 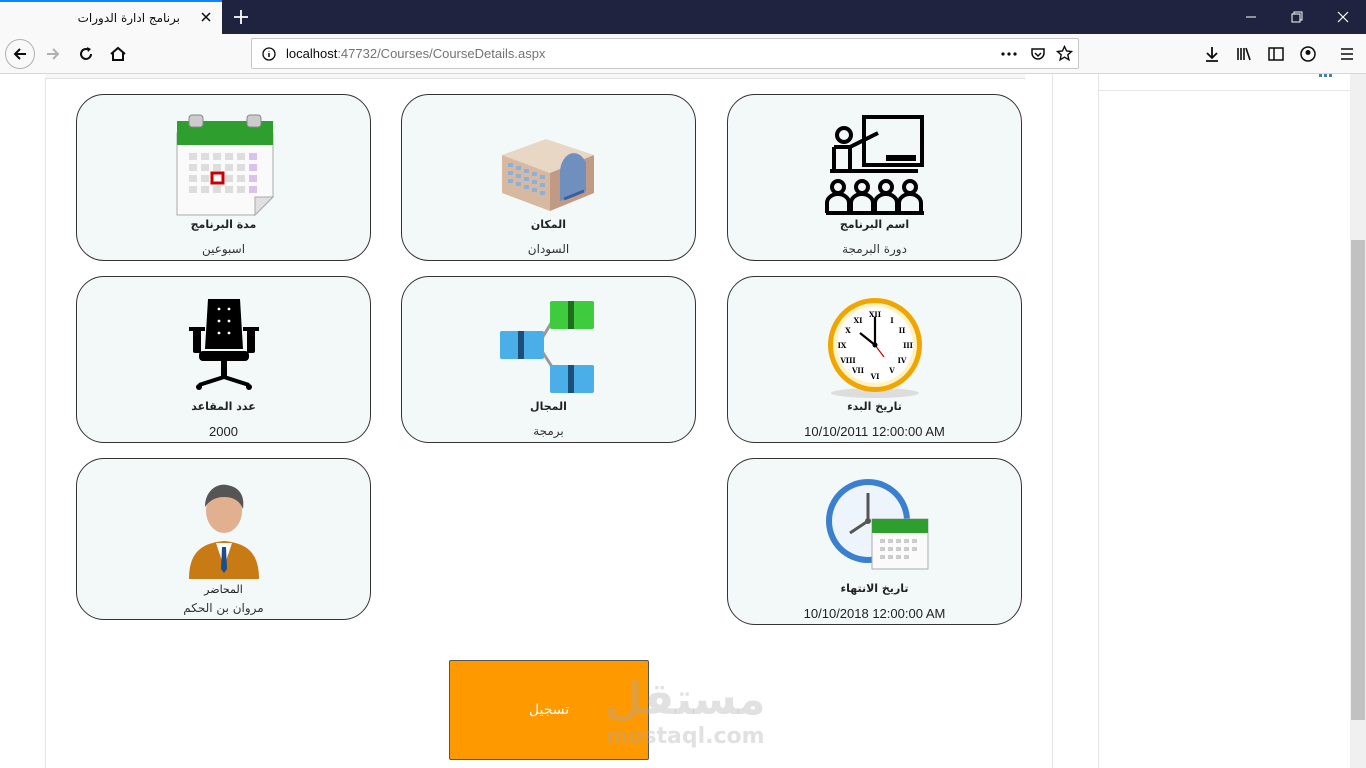 I want to click on card-value: برمجة, so click(x=548, y=431).